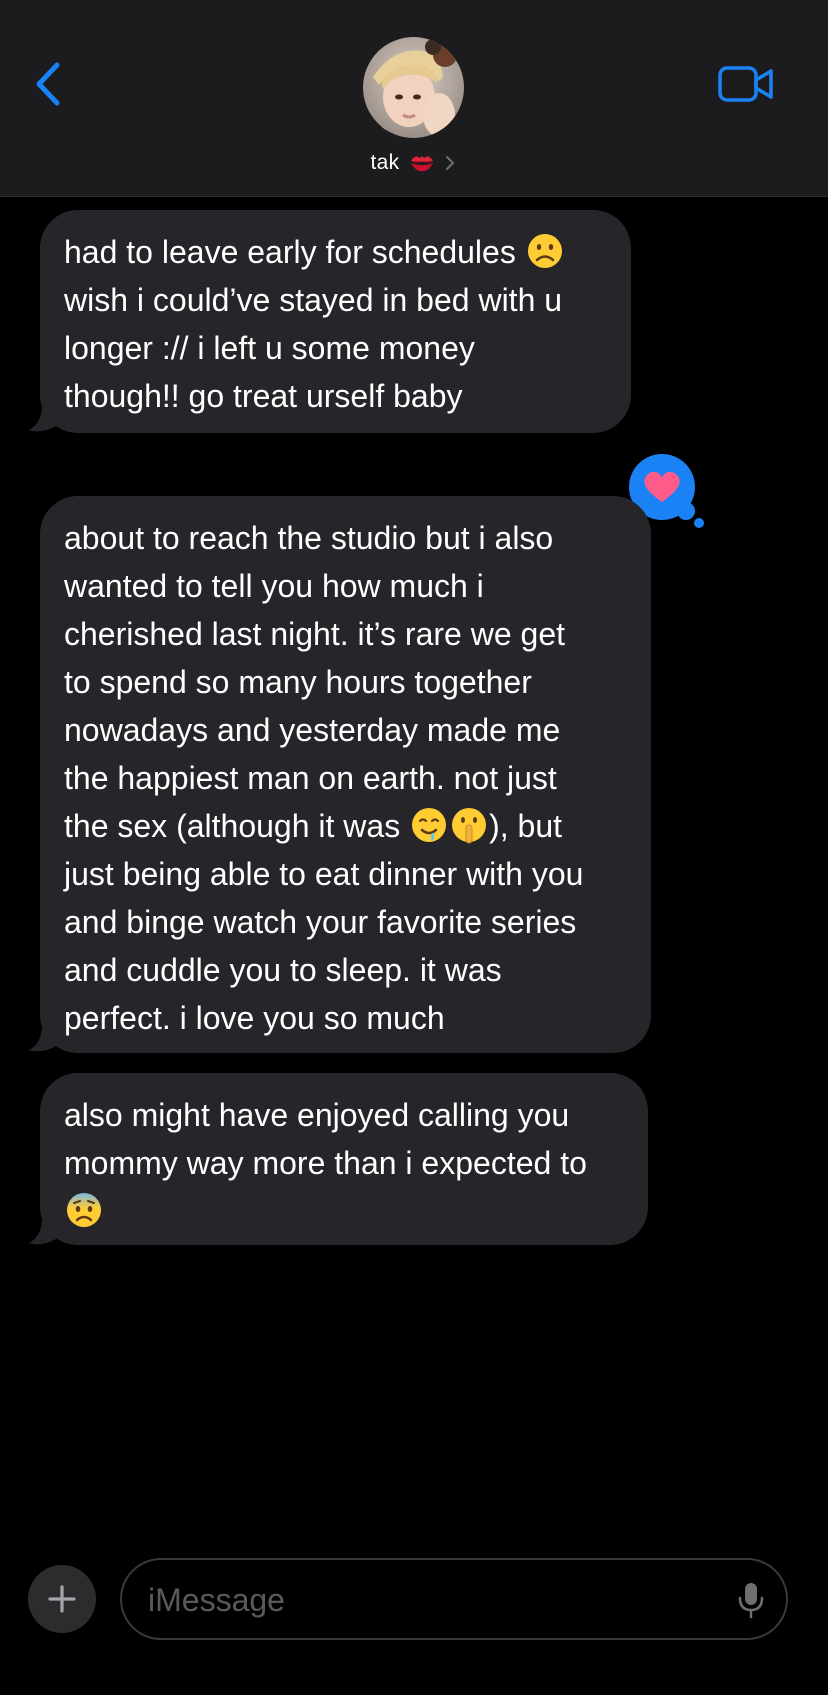 This screenshot has height=1695, width=828. What do you see at coordinates (283, 970) in the screenshot?
I see `message-line: and cuddle you to sleep. it was` at bounding box center [283, 970].